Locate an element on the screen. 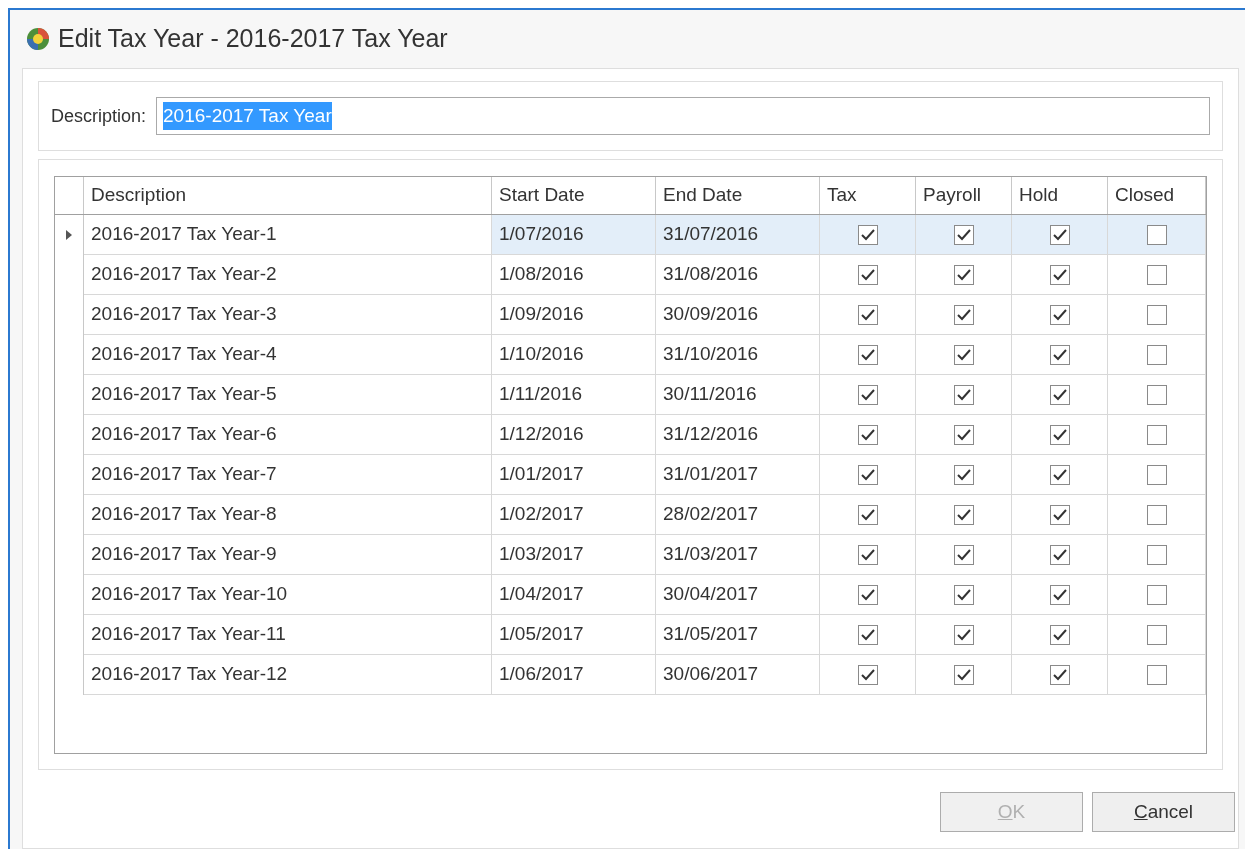 The width and height of the screenshot is (1245, 849). table-row: 2016-2017 Tax Year-4 1/10/2016 31/10/2016 is located at coordinates (630, 355).